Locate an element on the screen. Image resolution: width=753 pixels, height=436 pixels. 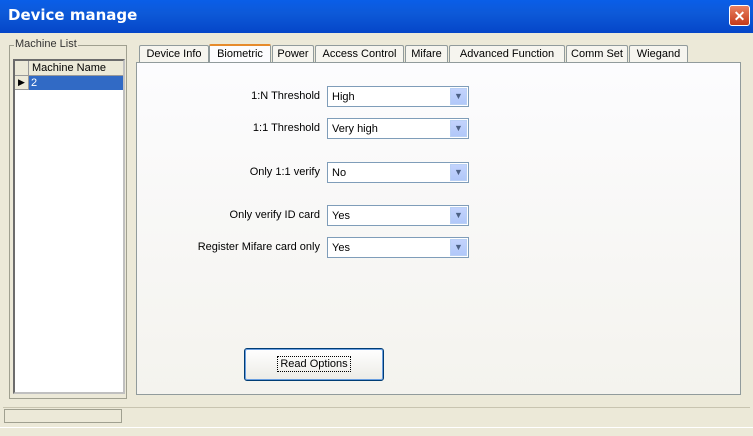
read-options-label: Read Options is located at coordinates (314, 364).